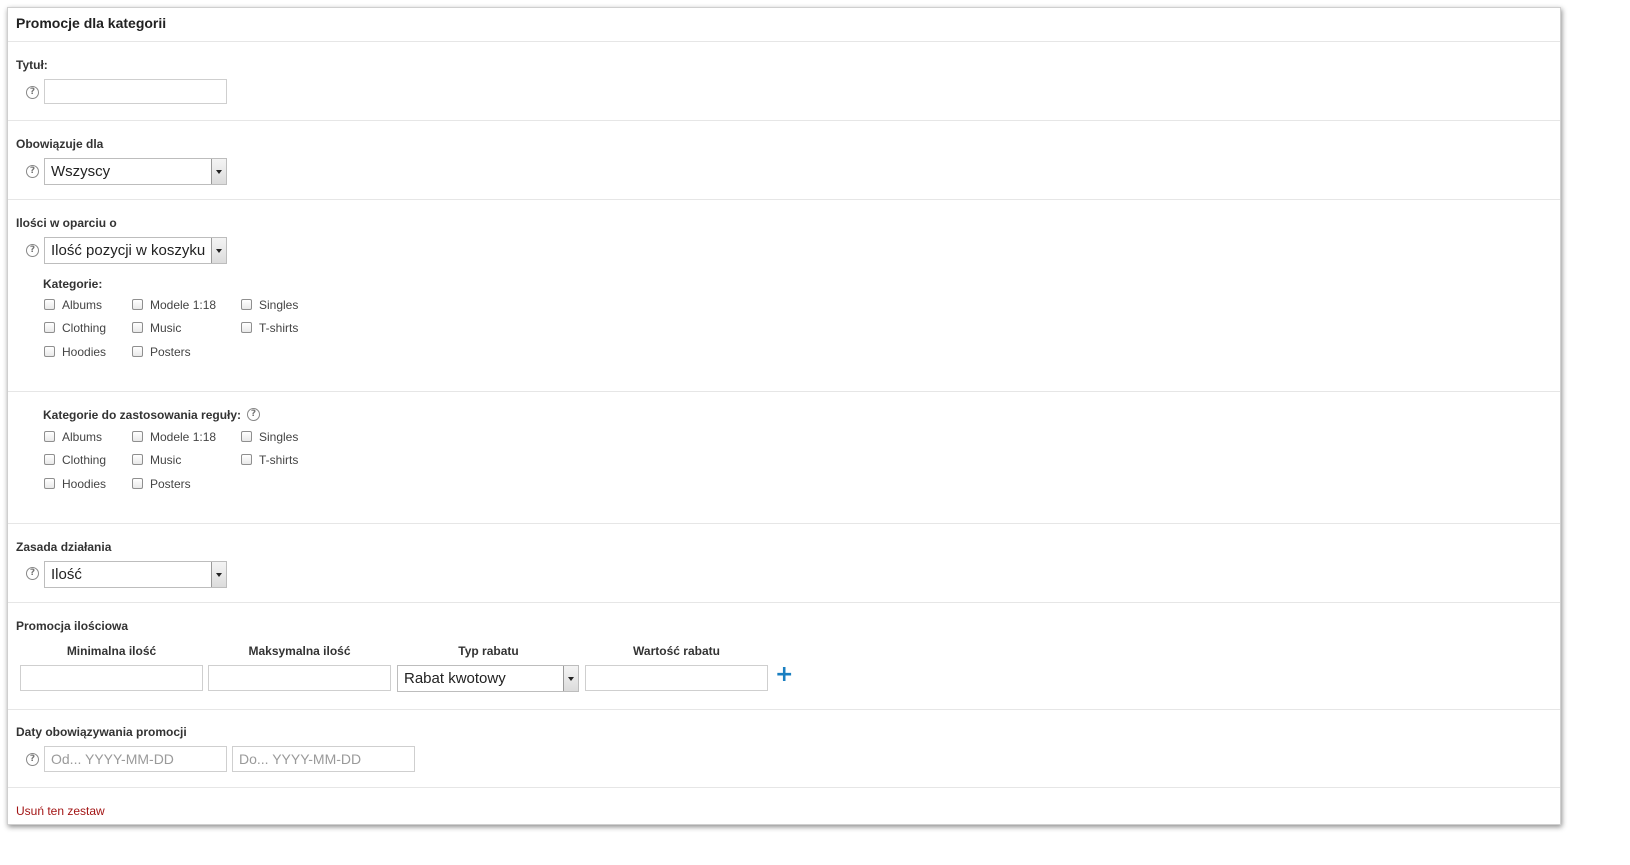 The width and height of the screenshot is (1630, 865). Describe the element at coordinates (66, 223) in the screenshot. I see `quantity-basis-label: Ilości w oparciu o` at that location.